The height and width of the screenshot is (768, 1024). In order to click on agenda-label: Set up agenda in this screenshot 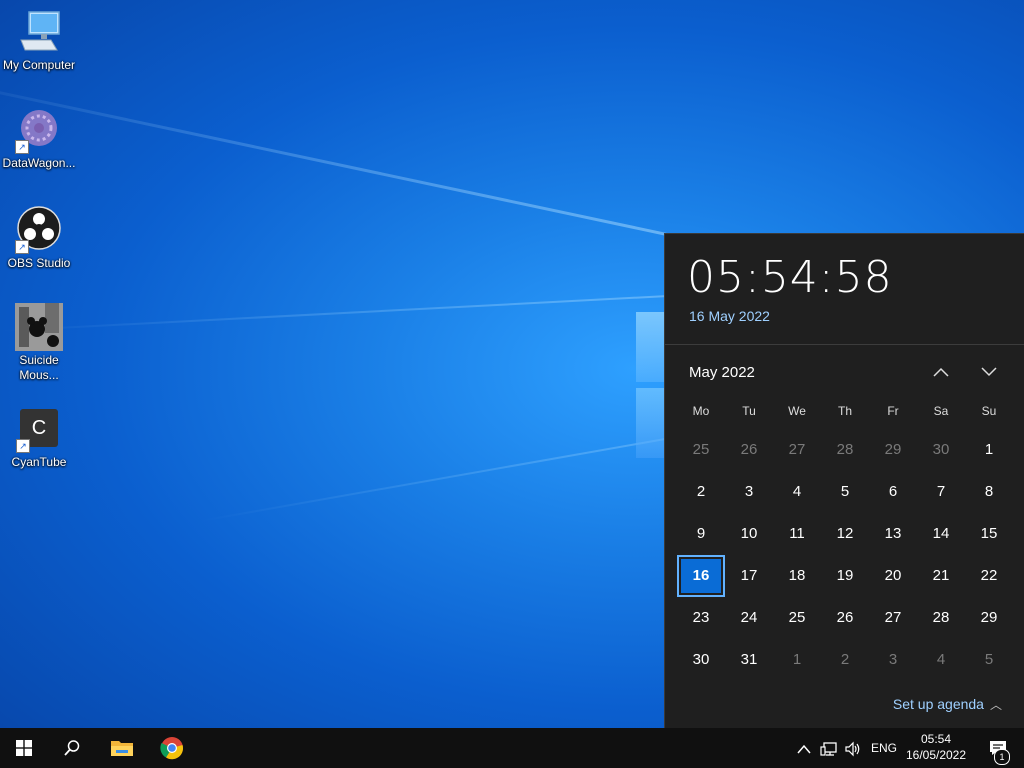, I will do `click(938, 704)`.